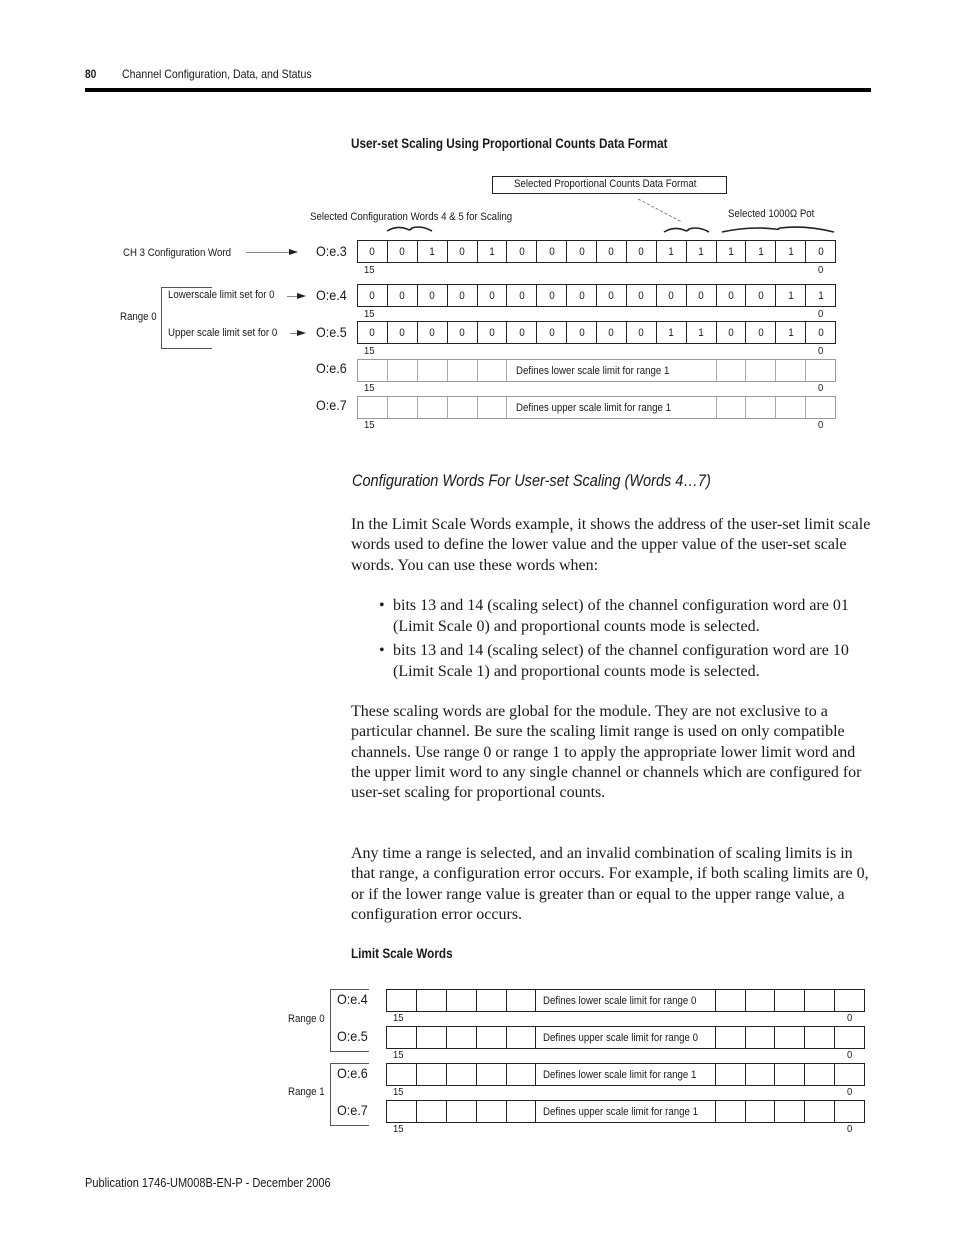 The width and height of the screenshot is (954, 1235). What do you see at coordinates (660, 210) in the screenshot?
I see `callout-leader-line` at bounding box center [660, 210].